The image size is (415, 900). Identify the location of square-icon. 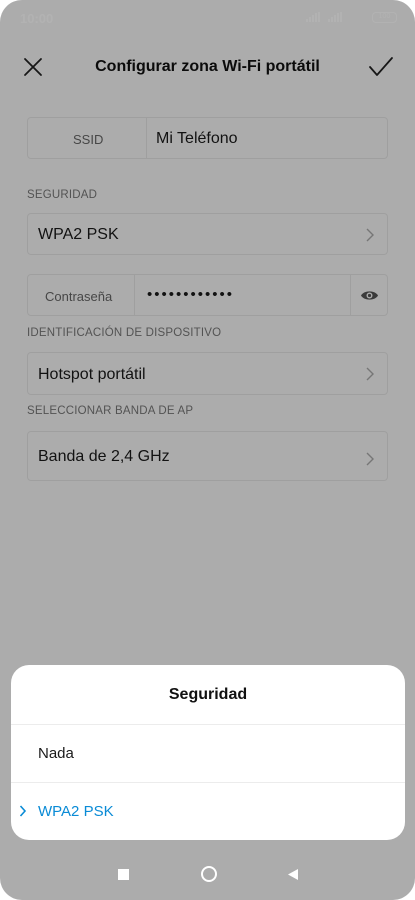
(123, 874).